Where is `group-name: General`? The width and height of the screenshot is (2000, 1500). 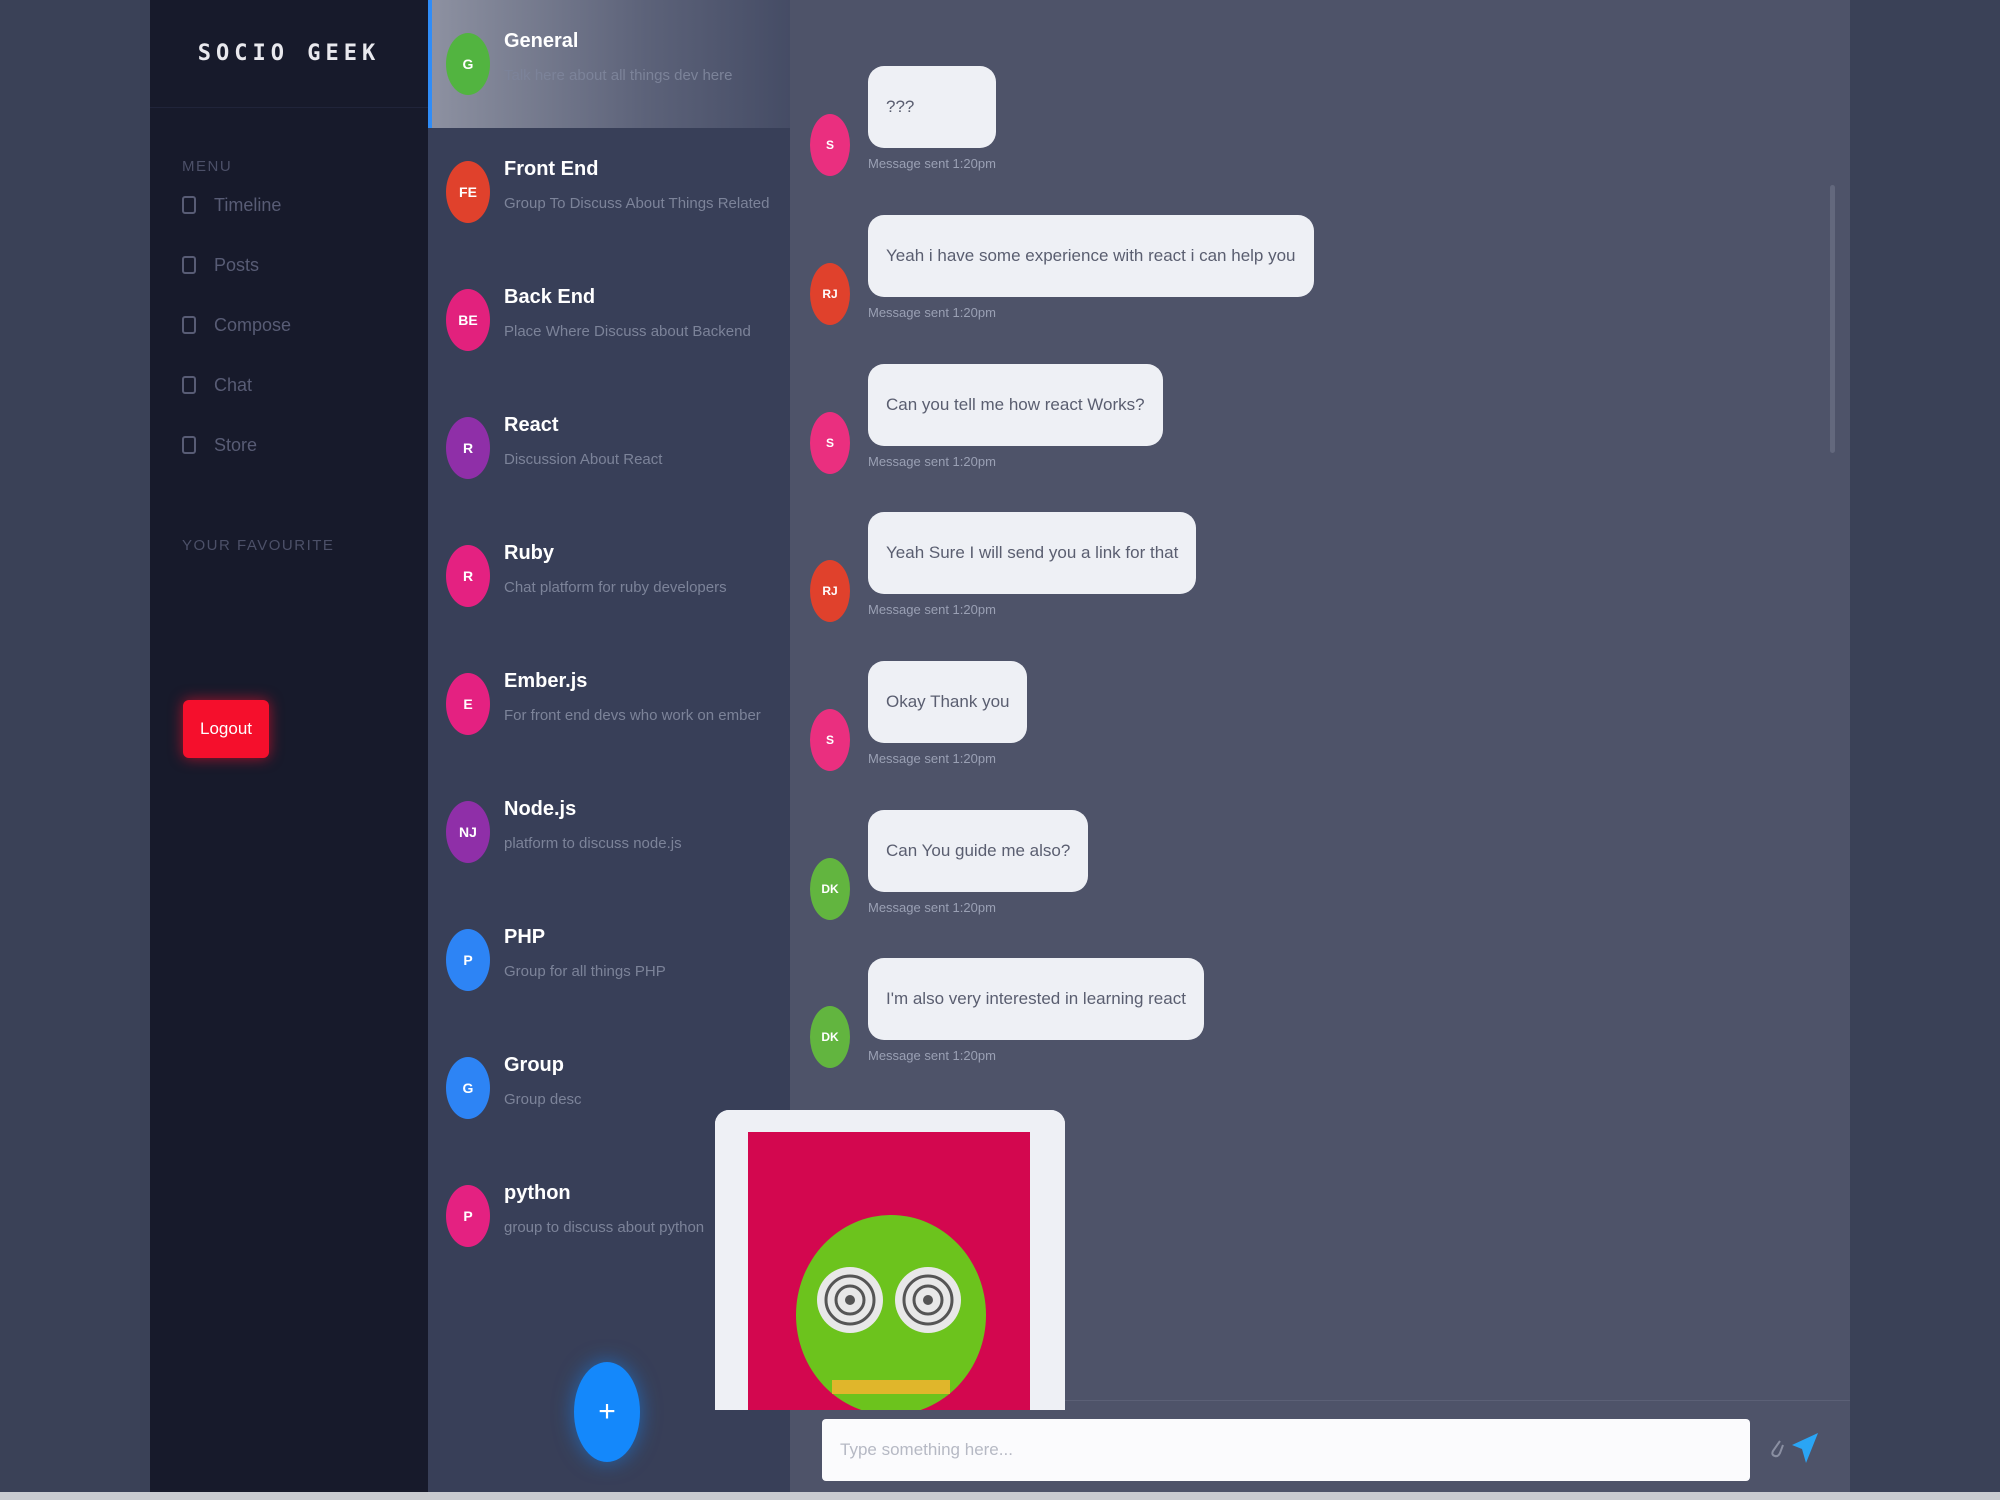
group-name: General is located at coordinates (541, 41).